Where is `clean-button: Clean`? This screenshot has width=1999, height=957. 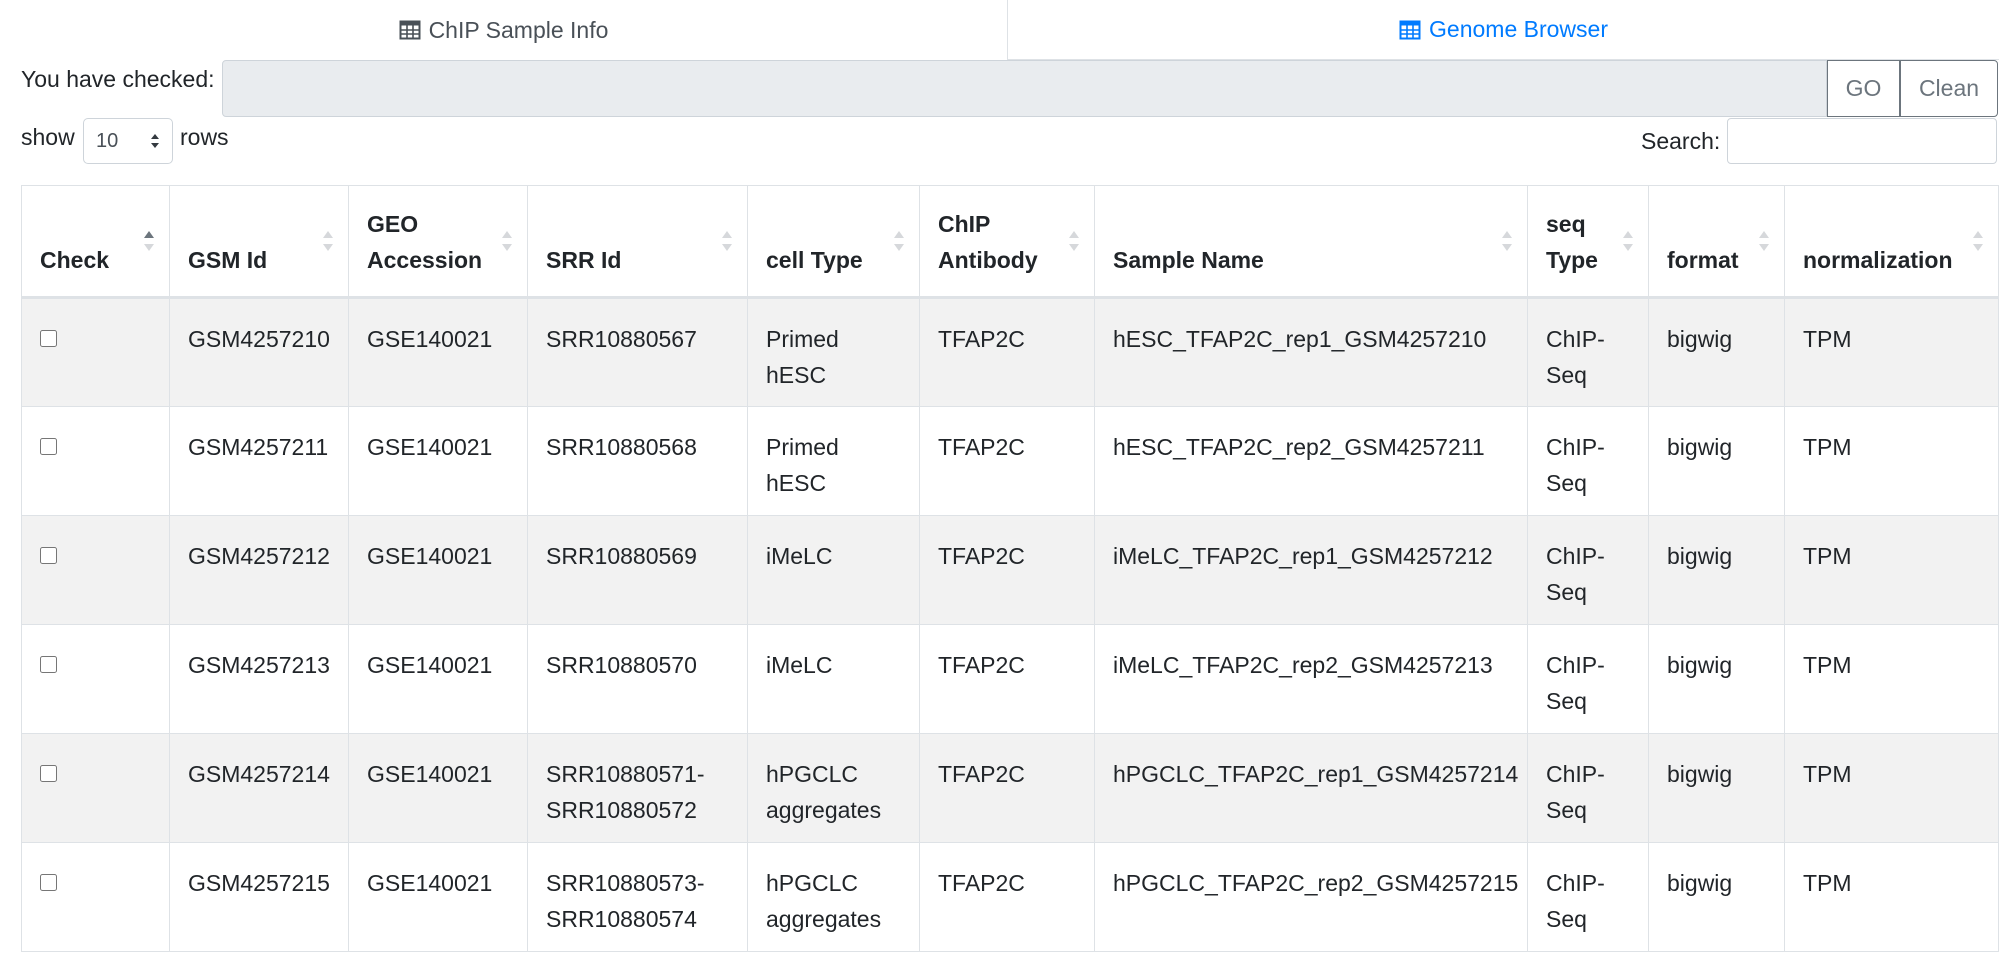 clean-button: Clean is located at coordinates (1949, 88).